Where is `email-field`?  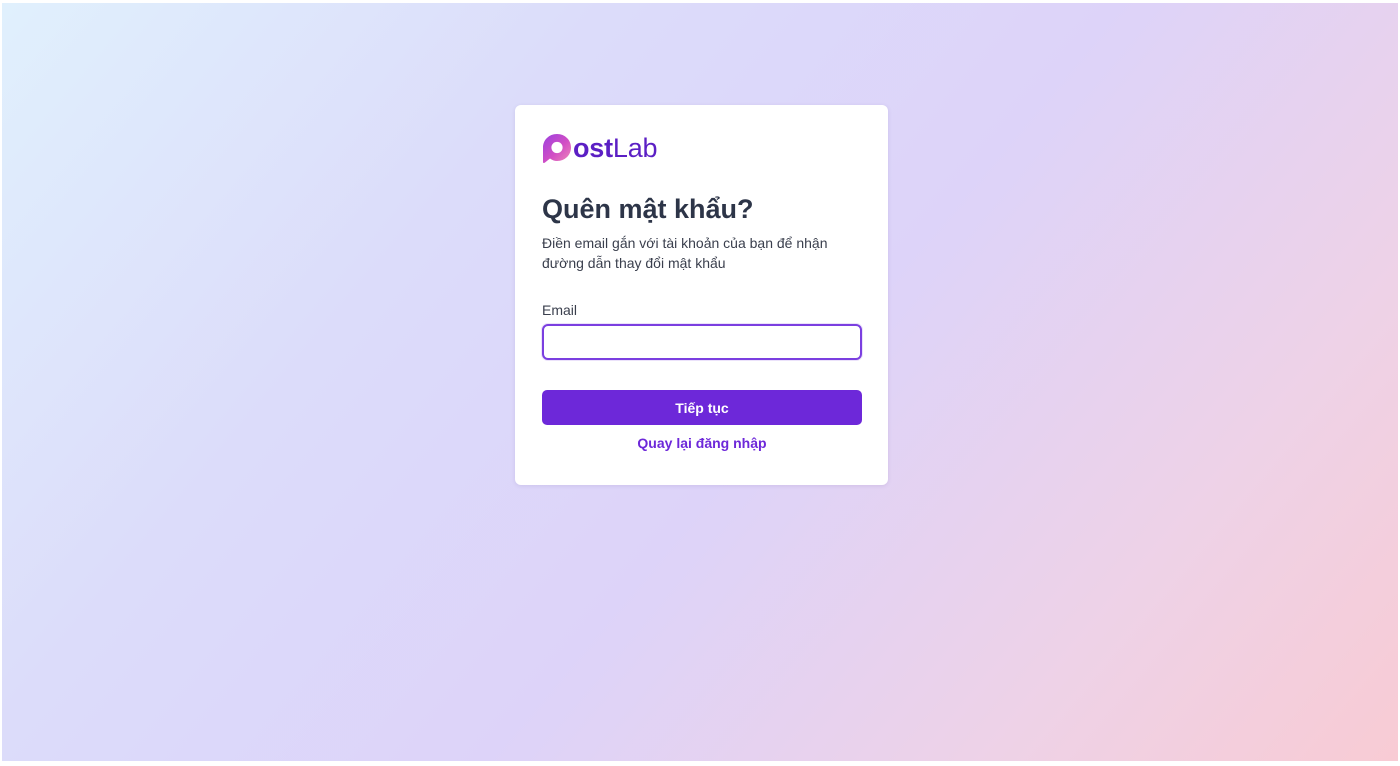
email-field is located at coordinates (702, 342).